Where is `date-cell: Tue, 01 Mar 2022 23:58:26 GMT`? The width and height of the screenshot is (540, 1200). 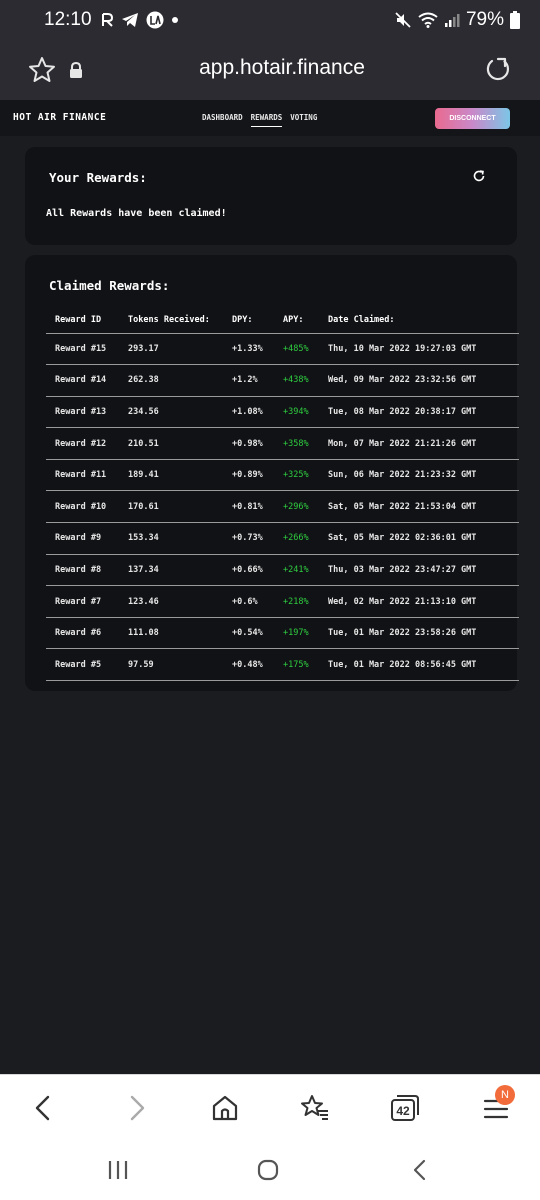
date-cell: Tue, 01 Mar 2022 23:58:26 GMT is located at coordinates (419, 633).